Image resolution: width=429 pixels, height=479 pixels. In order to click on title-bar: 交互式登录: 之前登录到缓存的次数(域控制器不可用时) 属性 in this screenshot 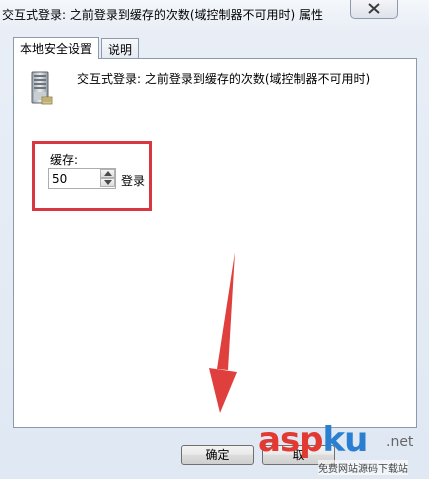, I will do `click(214, 15)`.